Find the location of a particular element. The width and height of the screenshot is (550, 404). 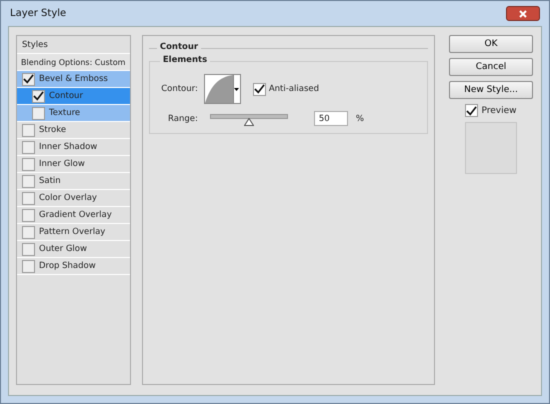

range-field: 50 is located at coordinates (331, 118).